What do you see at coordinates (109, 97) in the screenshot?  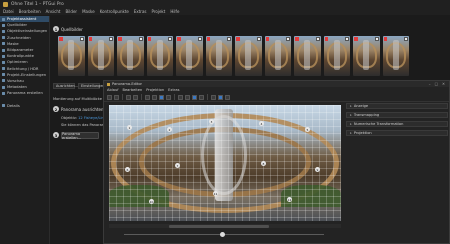 I see `new-icon` at bounding box center [109, 97].